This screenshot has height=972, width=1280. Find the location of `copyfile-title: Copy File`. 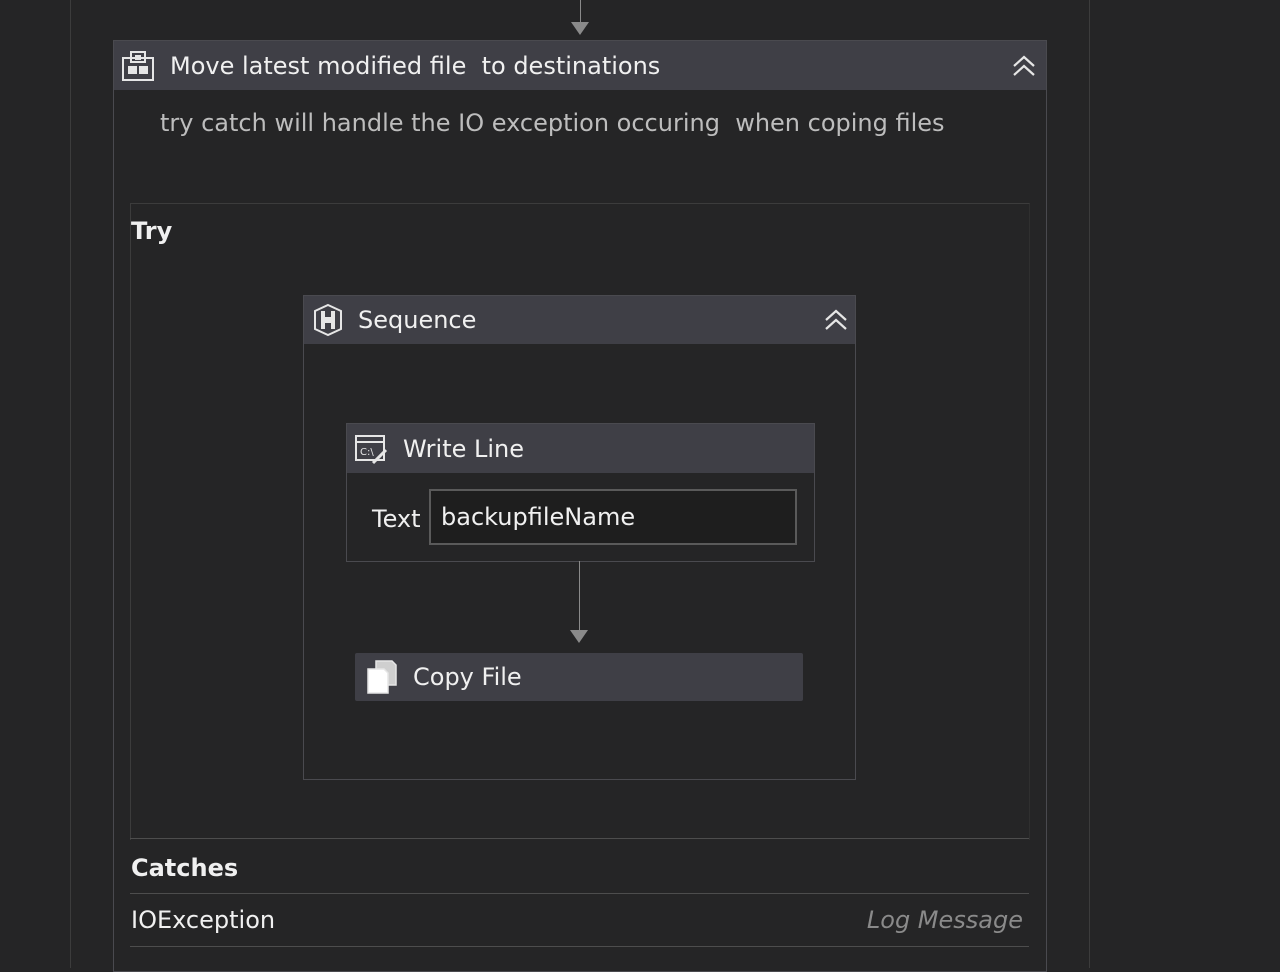

copyfile-title: Copy File is located at coordinates (467, 677).